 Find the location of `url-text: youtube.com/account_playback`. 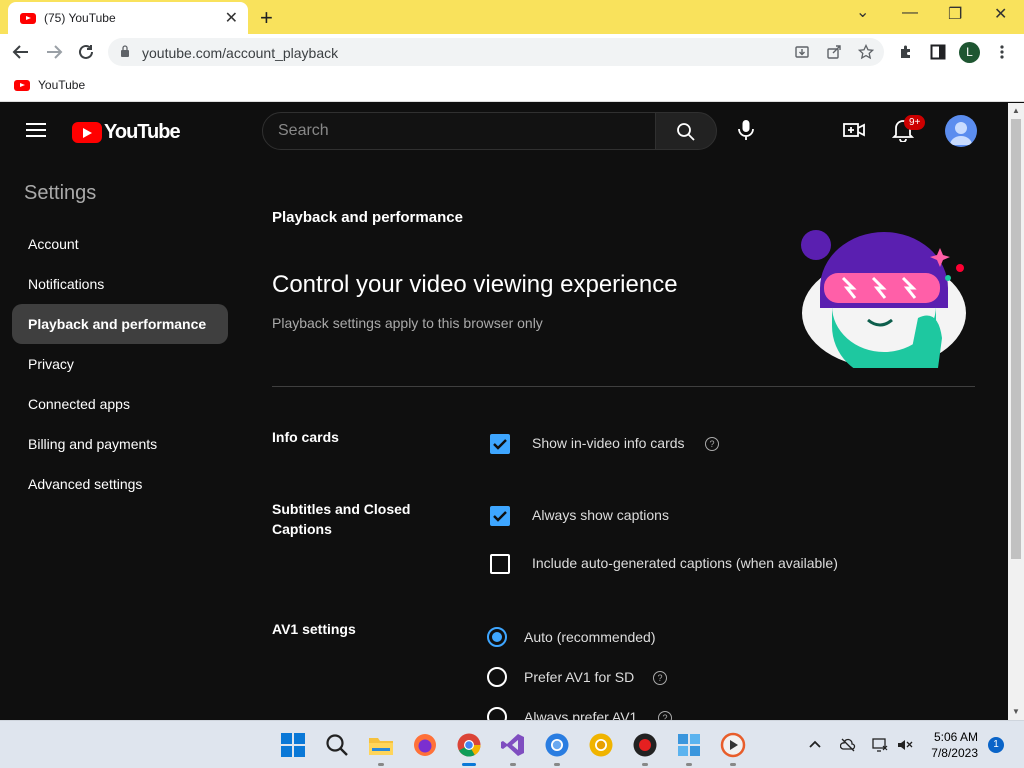

url-text: youtube.com/account_playback is located at coordinates (240, 53).